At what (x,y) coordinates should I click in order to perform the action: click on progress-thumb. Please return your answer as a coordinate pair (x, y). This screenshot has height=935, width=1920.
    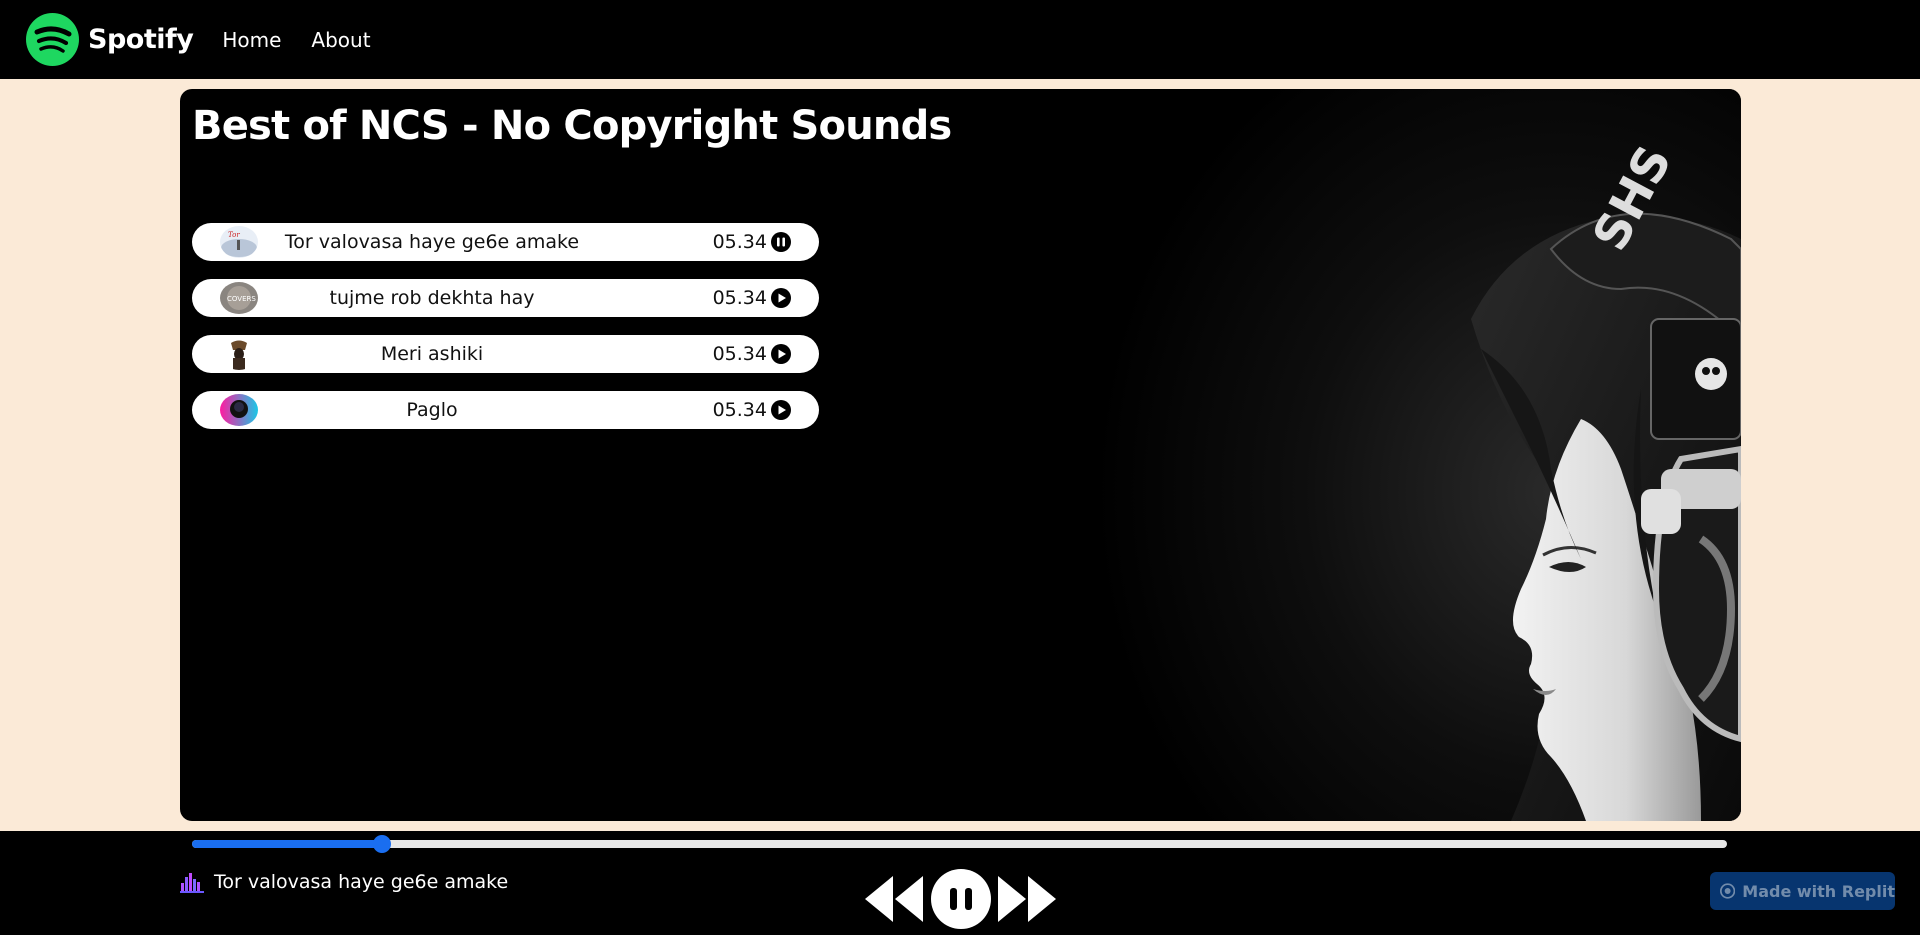
    Looking at the image, I should click on (382, 844).